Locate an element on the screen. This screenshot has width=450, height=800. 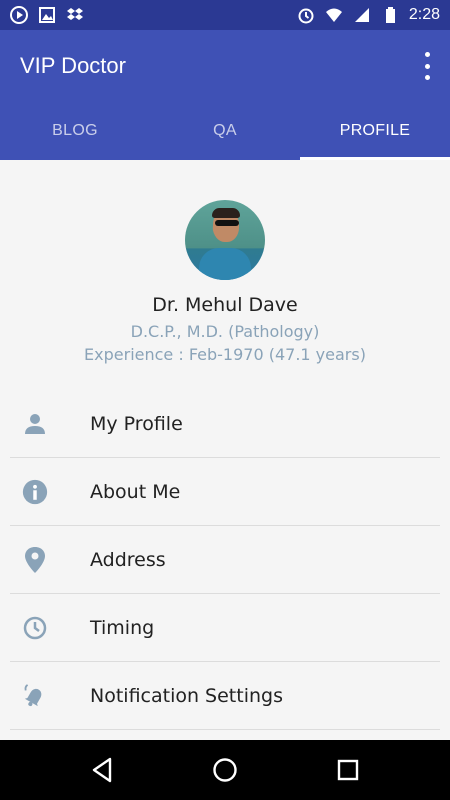
menu-item-address: Address is located at coordinates (225, 560).